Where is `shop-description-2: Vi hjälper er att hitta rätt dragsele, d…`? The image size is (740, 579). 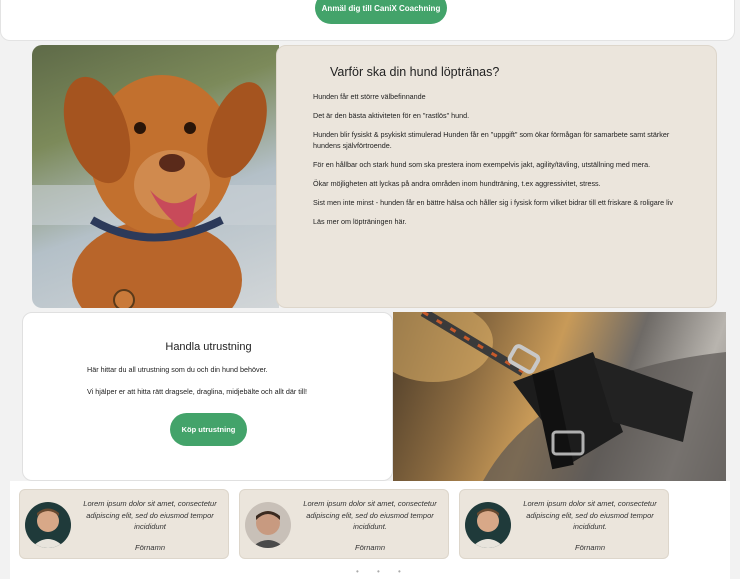 shop-description-2: Vi hjälper er att hitta rätt dragsele, d… is located at coordinates (197, 391).